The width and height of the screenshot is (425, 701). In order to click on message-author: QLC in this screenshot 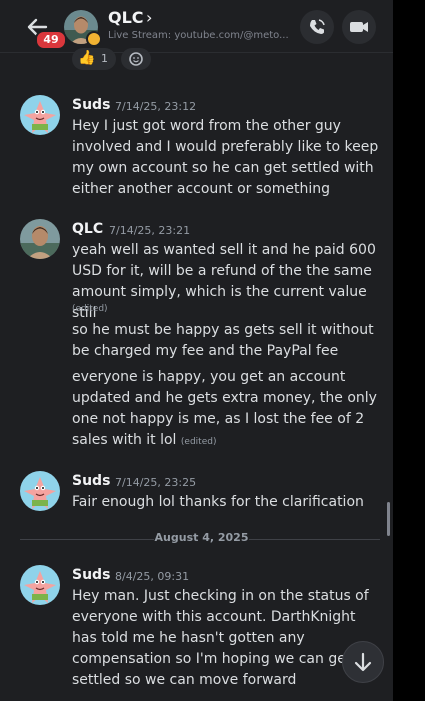, I will do `click(87, 229)`.